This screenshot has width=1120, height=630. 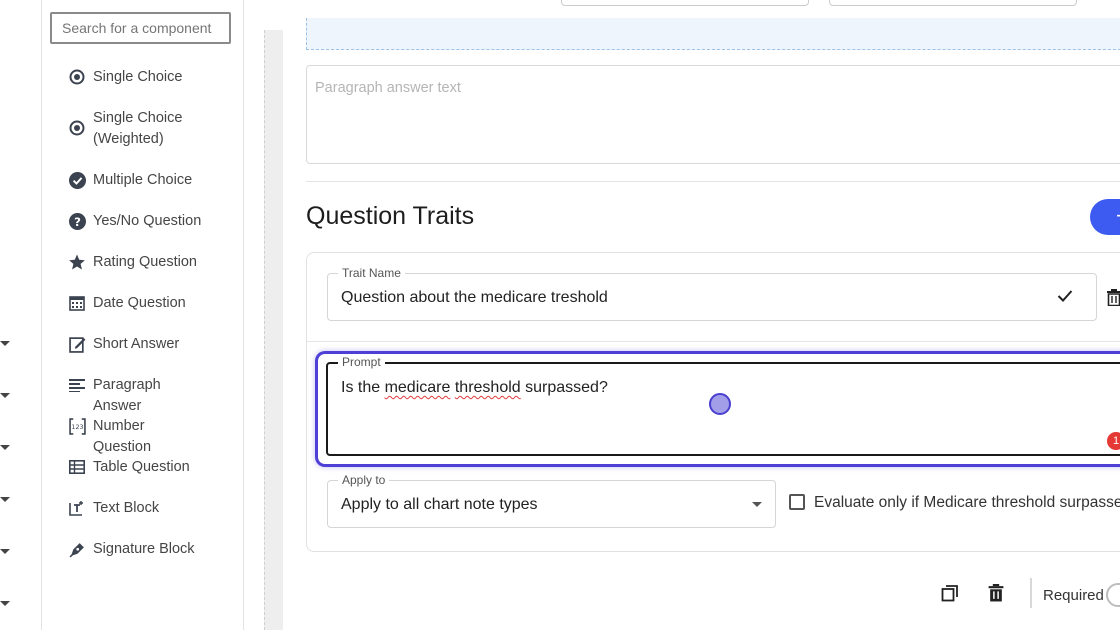 What do you see at coordinates (1073, 595) in the screenshot?
I see `required-label: Required` at bounding box center [1073, 595].